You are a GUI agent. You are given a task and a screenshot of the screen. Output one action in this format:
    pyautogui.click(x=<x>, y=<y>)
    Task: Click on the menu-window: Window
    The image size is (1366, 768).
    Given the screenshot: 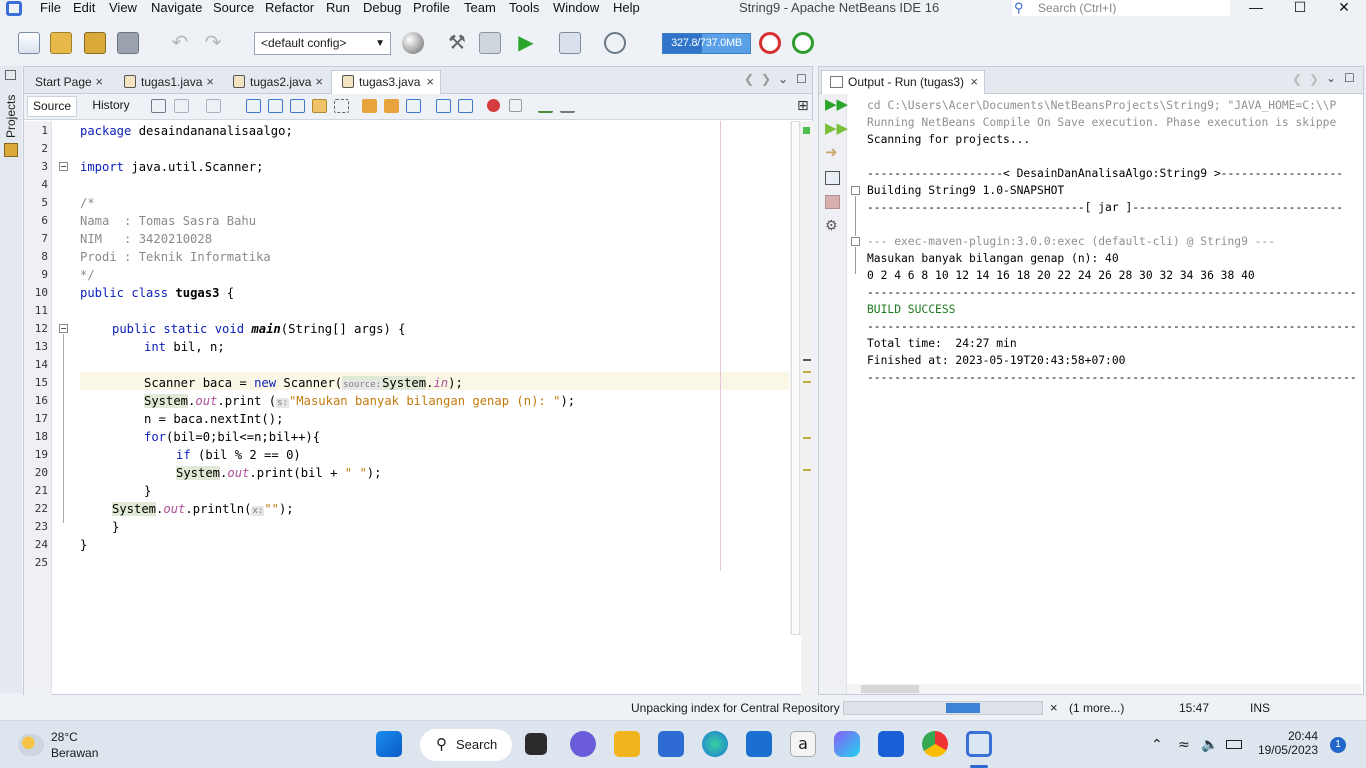 What is the action you would take?
    pyautogui.click(x=576, y=7)
    